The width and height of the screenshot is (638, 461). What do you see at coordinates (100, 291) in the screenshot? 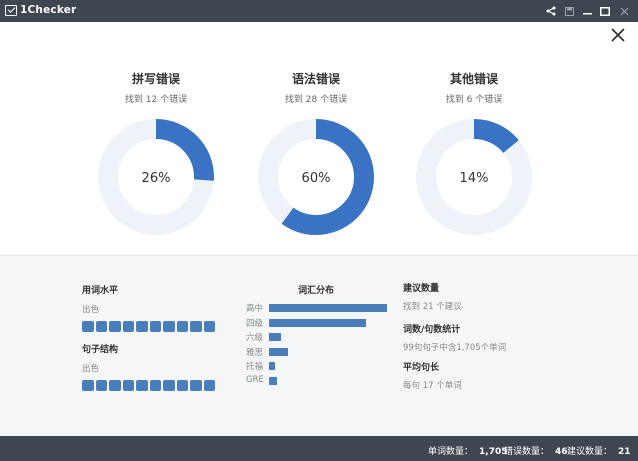
I see `word-level-title: 用词水平` at bounding box center [100, 291].